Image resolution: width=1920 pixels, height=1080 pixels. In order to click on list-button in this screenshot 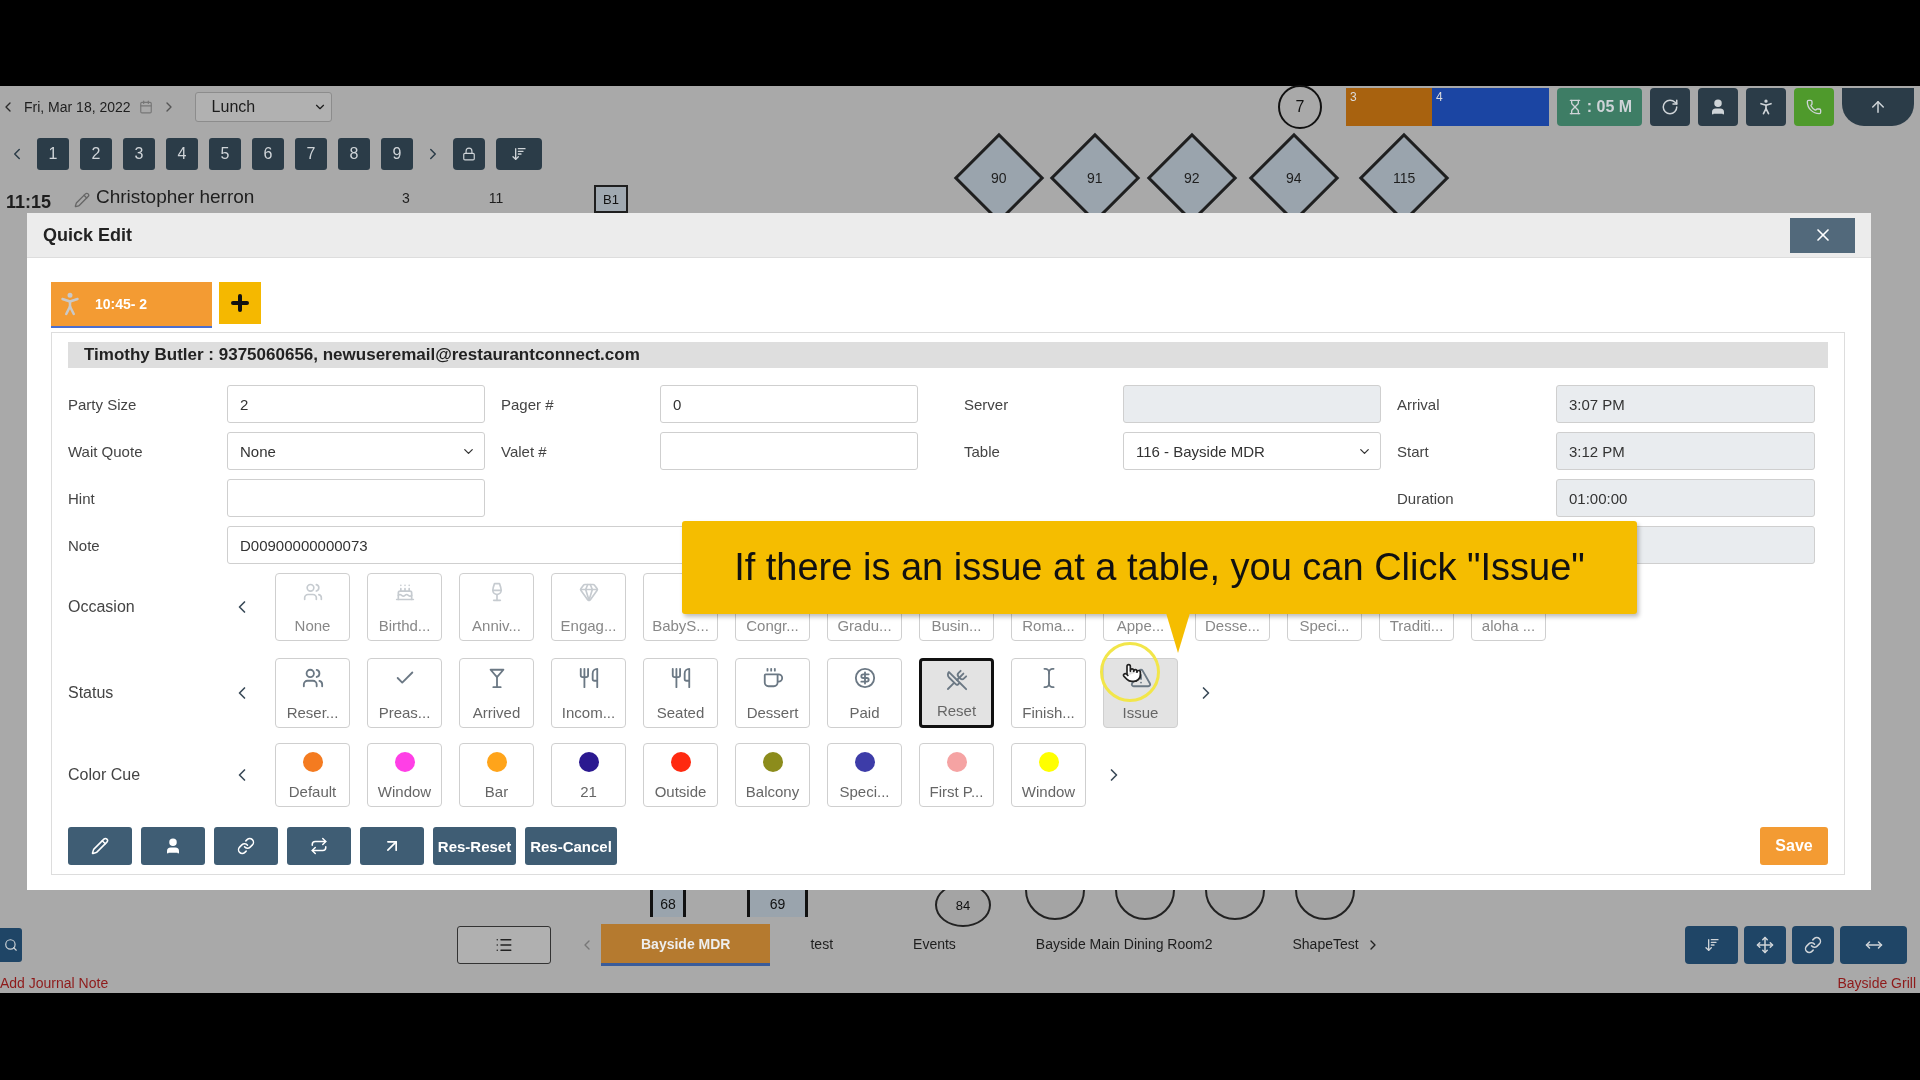, I will do `click(504, 945)`.